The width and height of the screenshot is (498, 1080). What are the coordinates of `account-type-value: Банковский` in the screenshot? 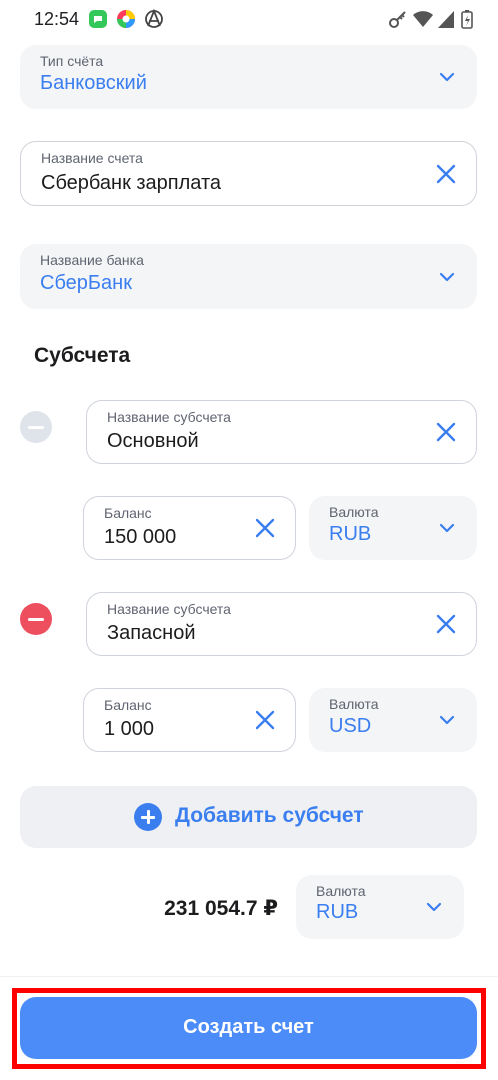 It's located at (93, 83).